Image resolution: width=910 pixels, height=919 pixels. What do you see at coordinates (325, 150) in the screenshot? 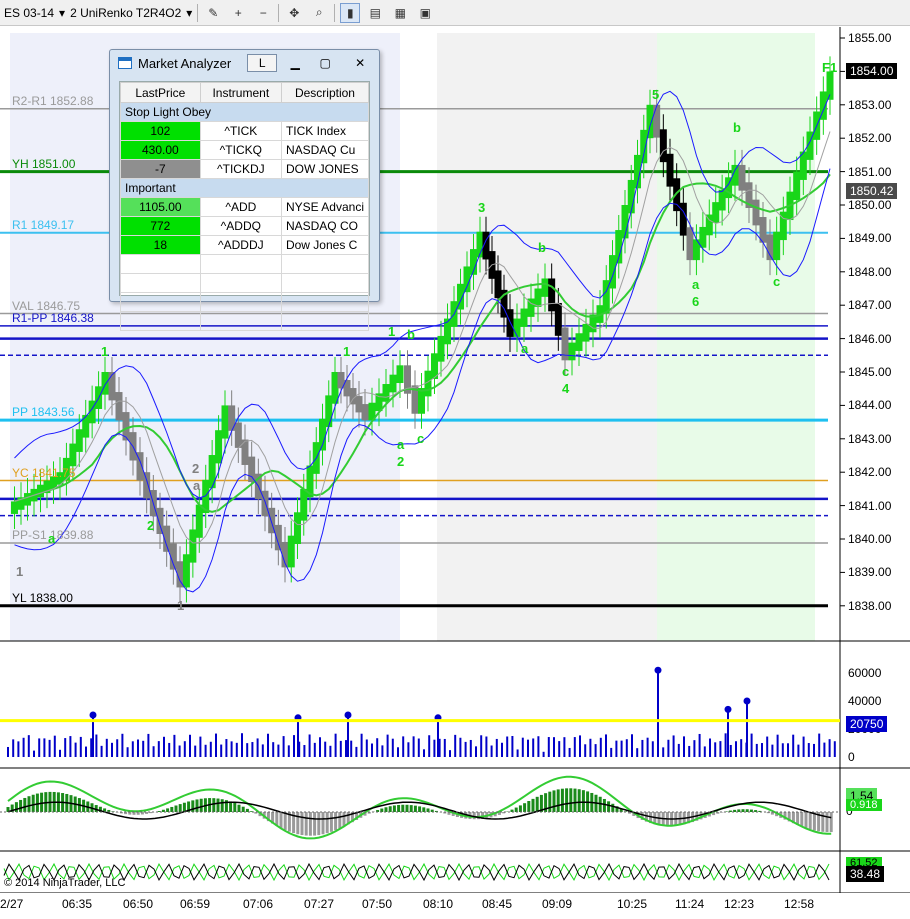
I see `description-cell: NASDAQ Cu` at bounding box center [325, 150].